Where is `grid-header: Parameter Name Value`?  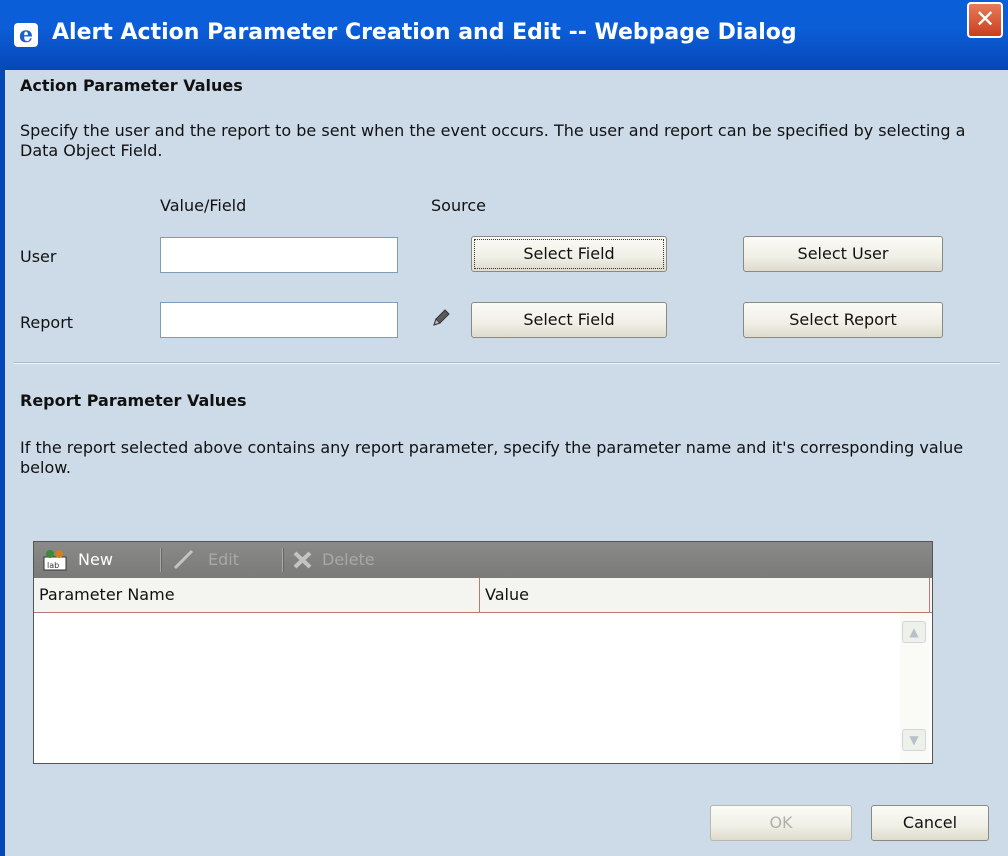 grid-header: Parameter Name Value is located at coordinates (483, 595).